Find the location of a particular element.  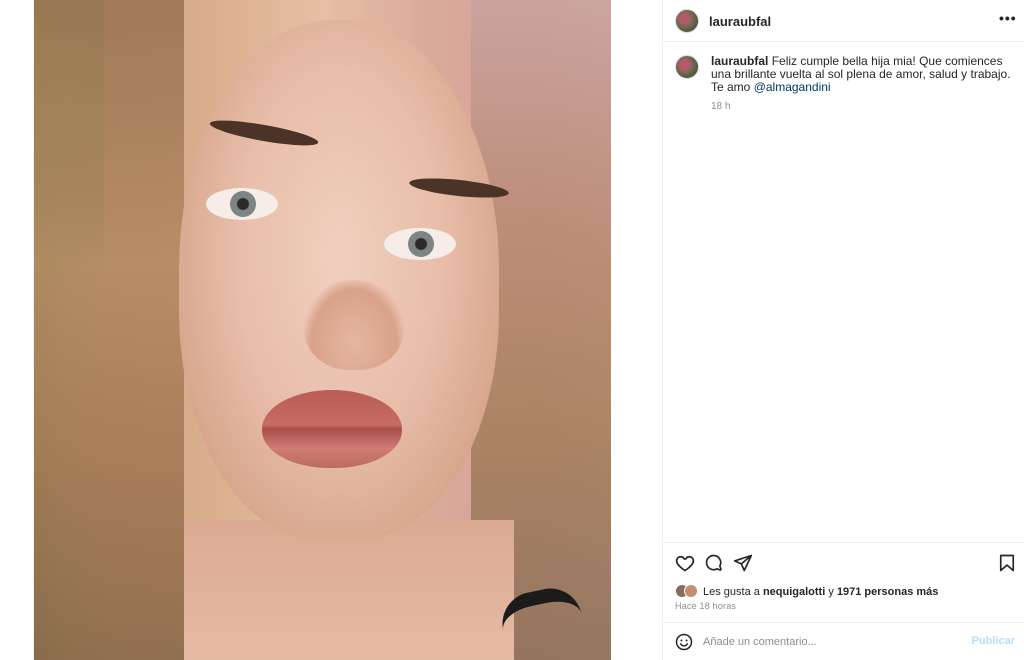

post-timestamp: Hace 18 horas is located at coordinates (705, 606).